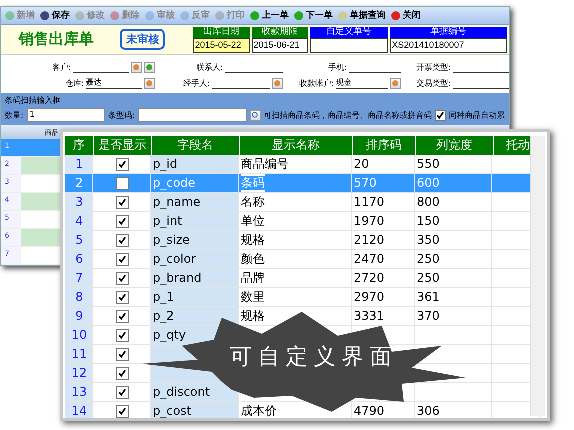 Image resolution: width=574 pixels, height=430 pixels. What do you see at coordinates (295, 202) in the screenshot?
I see `table-cell: 名称` at bounding box center [295, 202].